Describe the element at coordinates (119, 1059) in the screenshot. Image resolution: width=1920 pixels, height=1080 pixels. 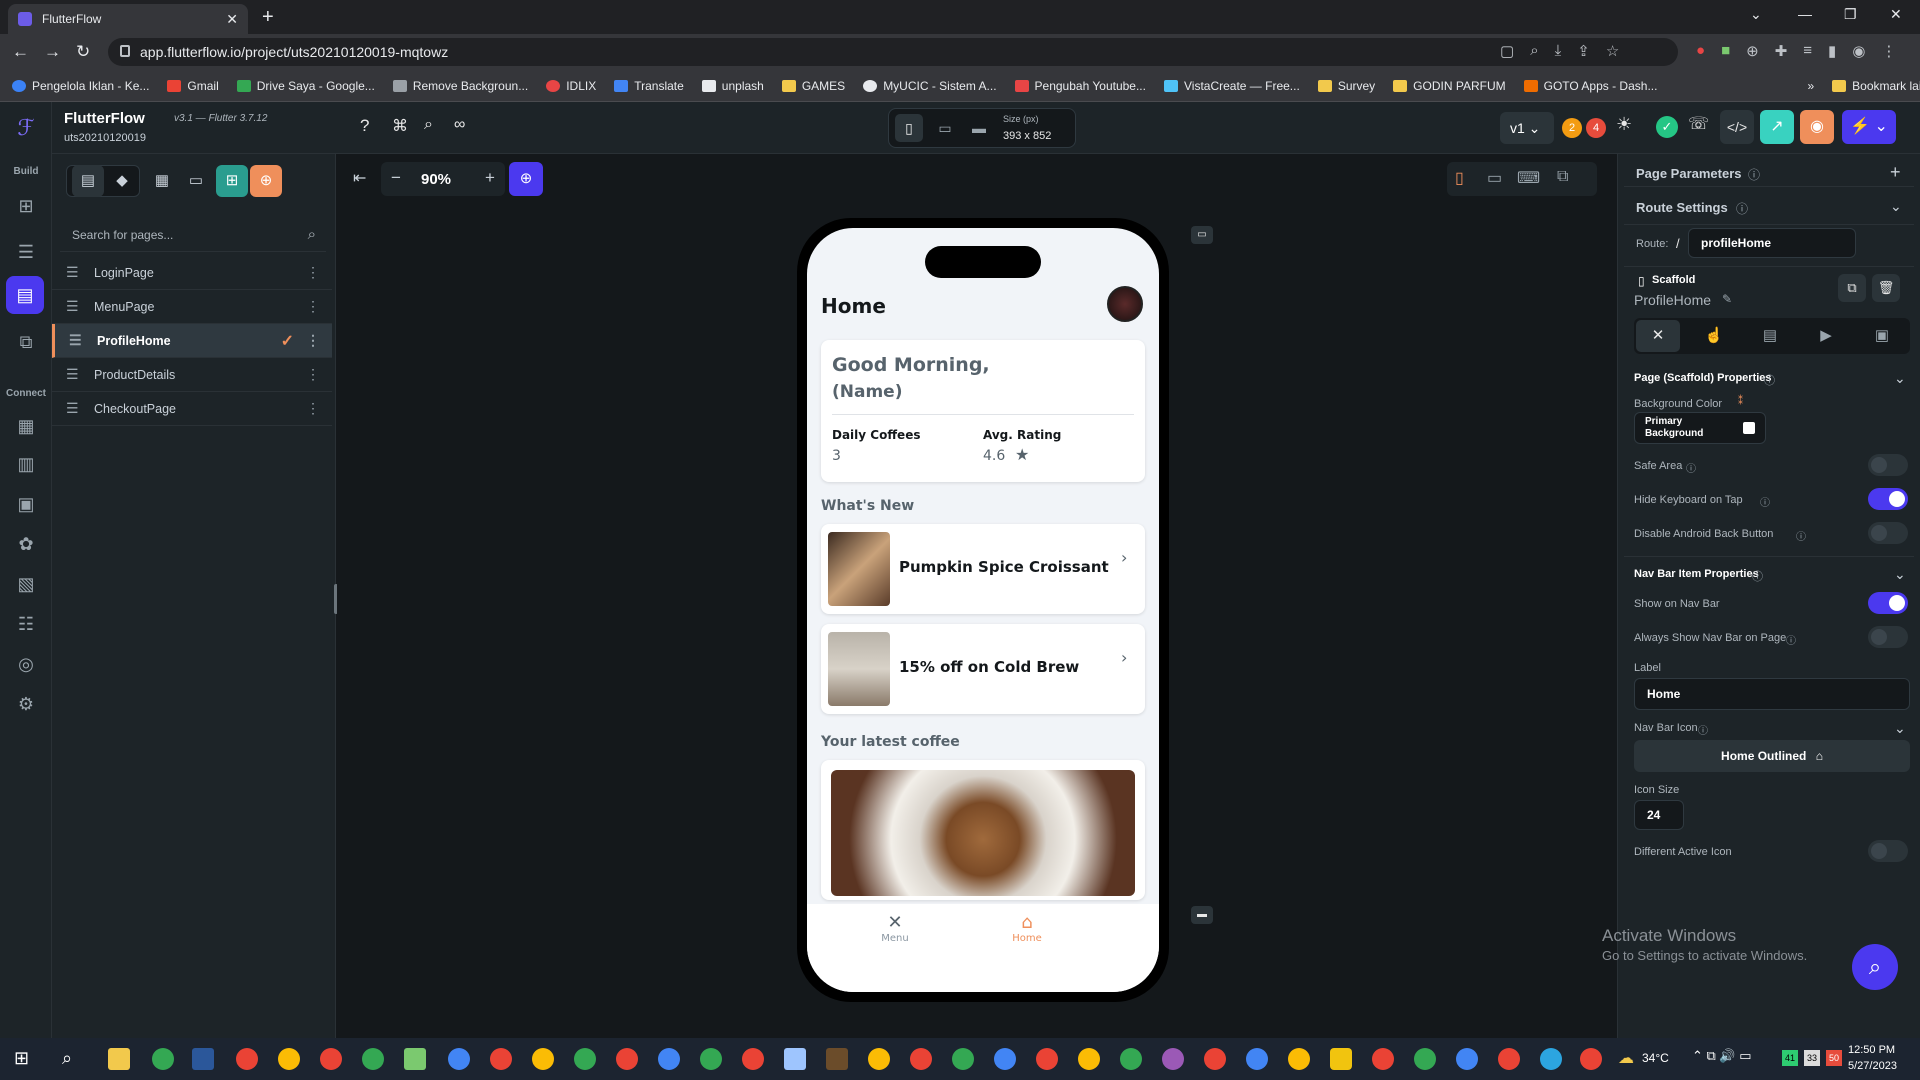
I see `file-explorer-icon` at that location.